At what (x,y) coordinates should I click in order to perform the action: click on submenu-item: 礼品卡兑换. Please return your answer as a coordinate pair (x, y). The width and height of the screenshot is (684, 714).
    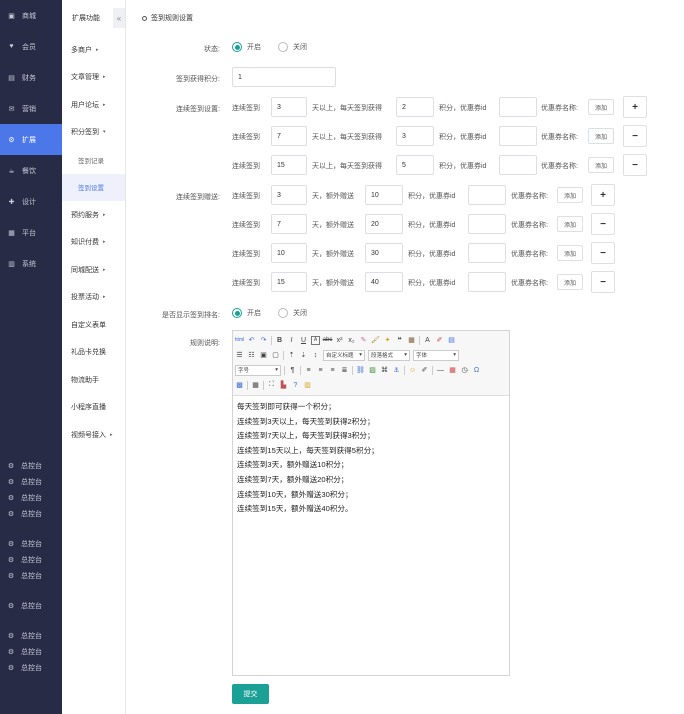
    Looking at the image, I should click on (93, 353).